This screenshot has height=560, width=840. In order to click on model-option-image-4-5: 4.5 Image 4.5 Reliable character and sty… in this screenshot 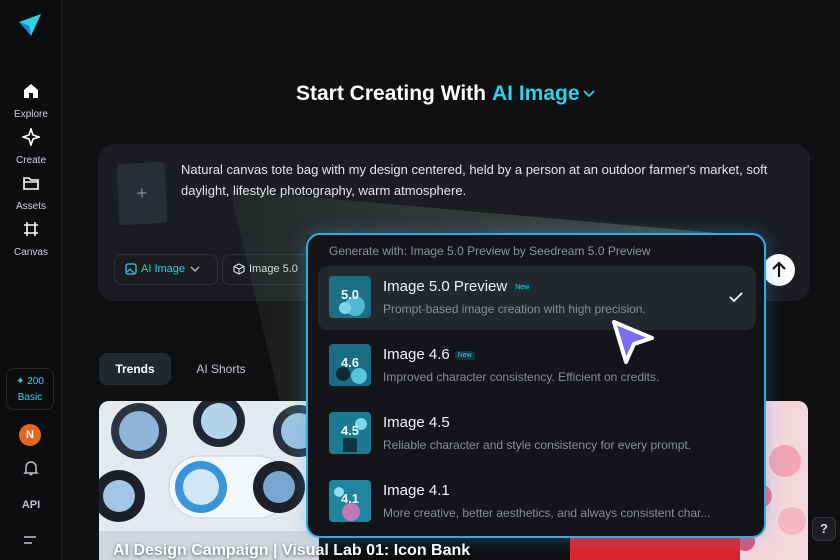, I will do `click(537, 434)`.